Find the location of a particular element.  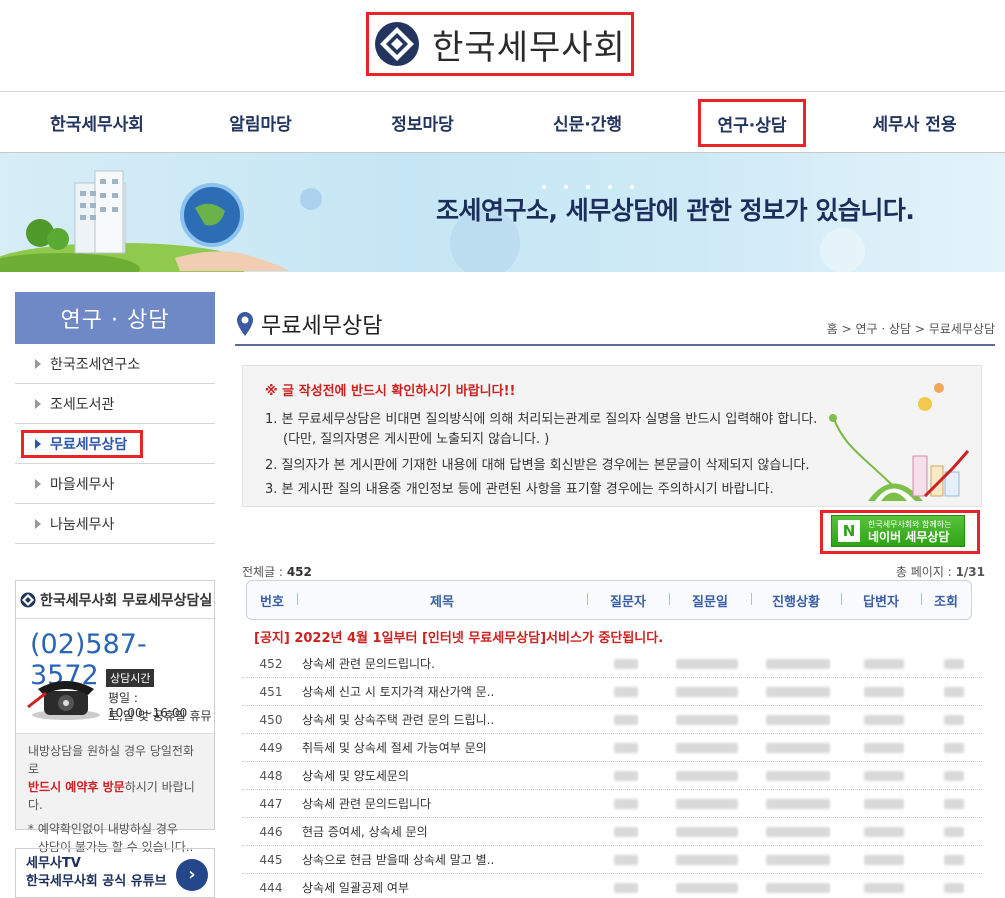

row-number: 450 is located at coordinates (271, 719).